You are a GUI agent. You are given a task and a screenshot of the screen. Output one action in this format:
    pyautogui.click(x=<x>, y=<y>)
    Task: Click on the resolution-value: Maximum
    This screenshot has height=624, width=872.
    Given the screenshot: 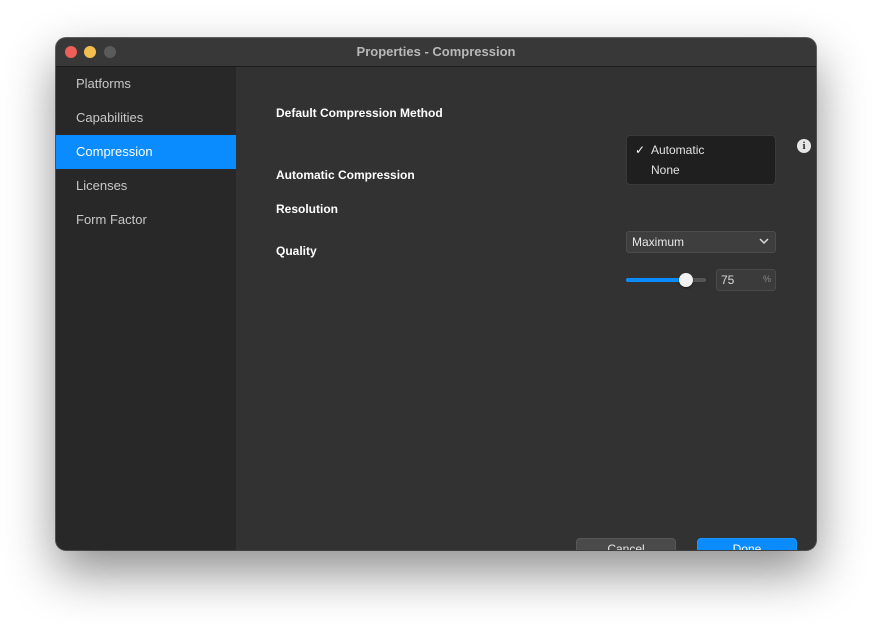 What is the action you would take?
    pyautogui.click(x=658, y=242)
    